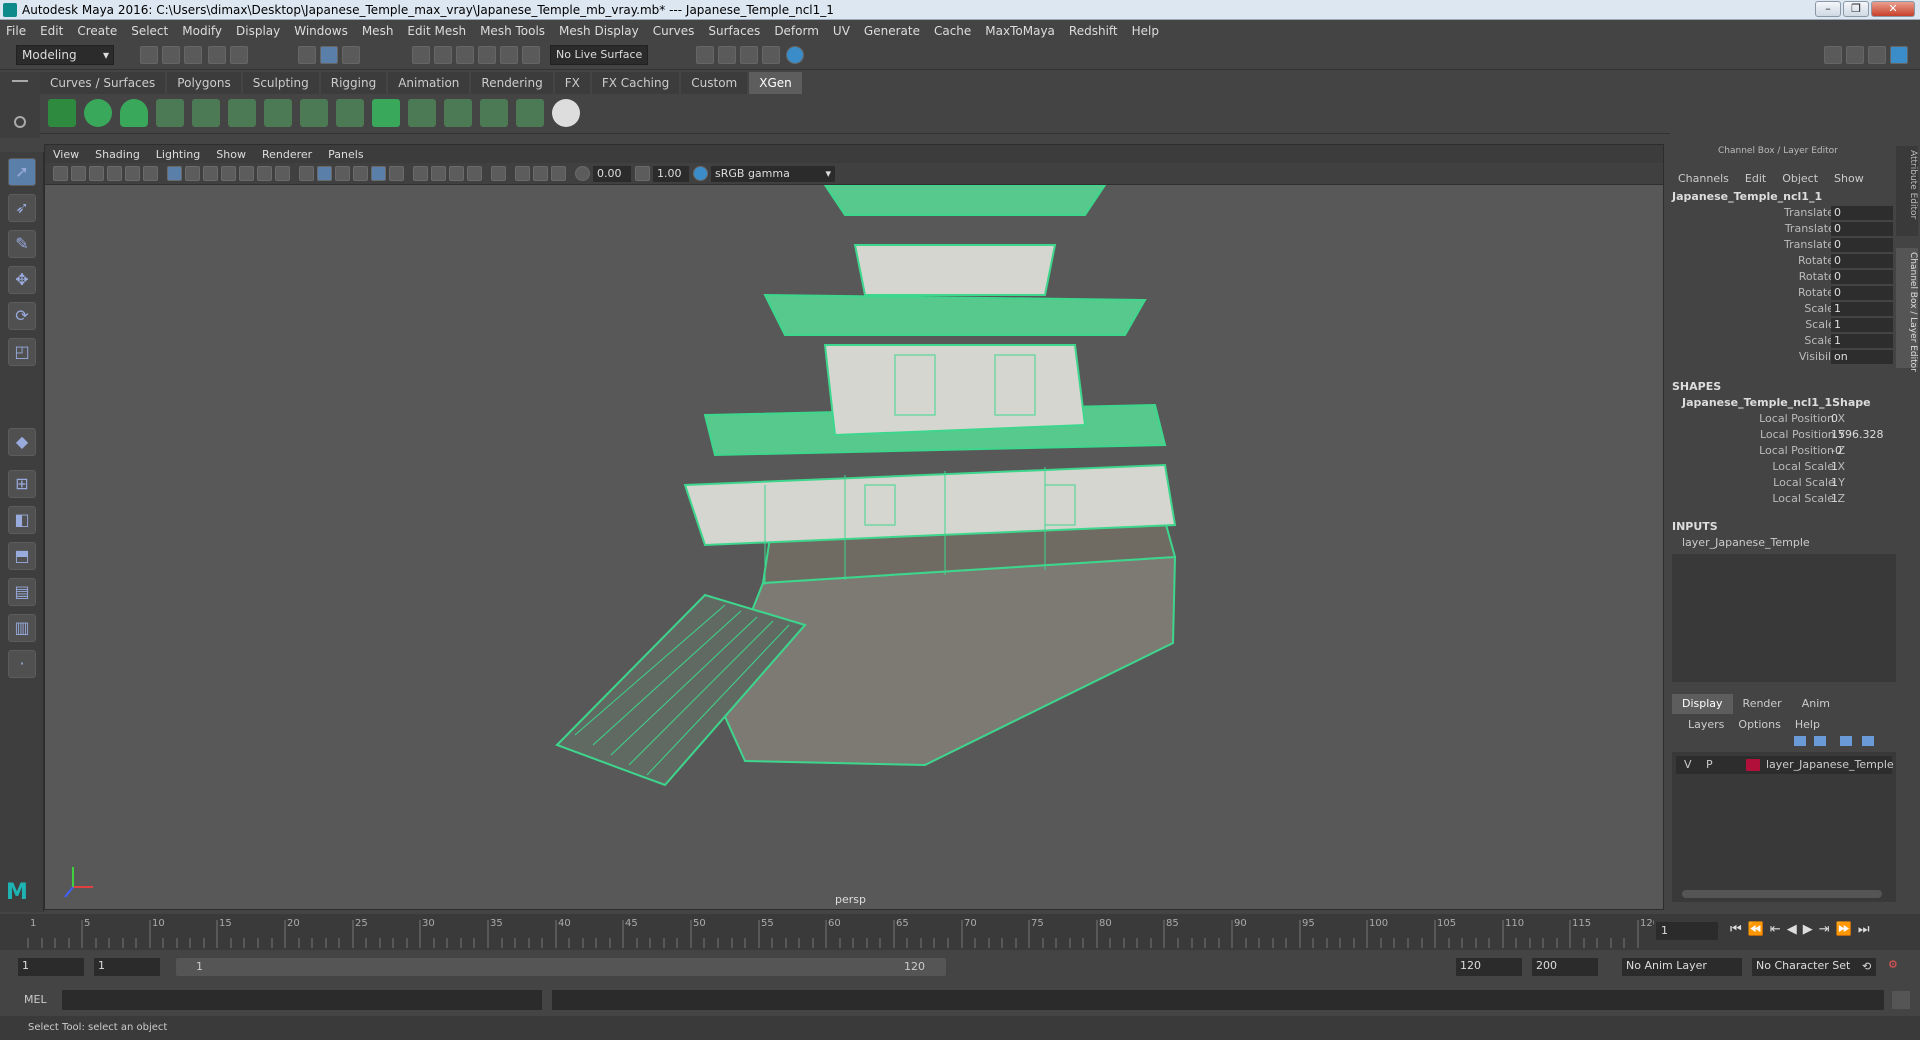  I want to click on shape-attr-value: 1, so click(1834, 498).